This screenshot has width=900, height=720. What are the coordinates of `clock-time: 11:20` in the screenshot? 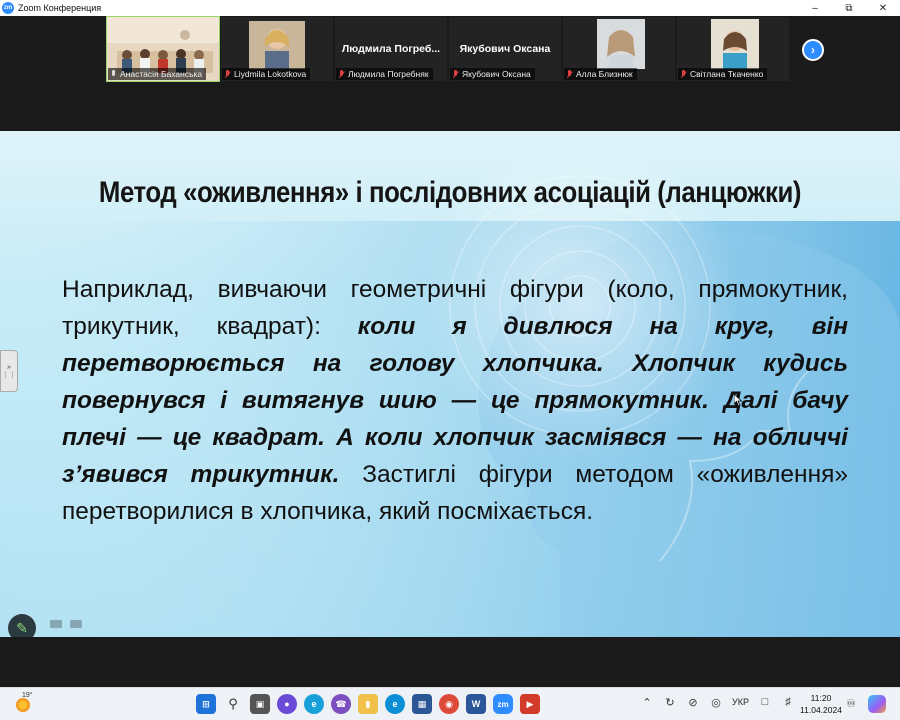 It's located at (821, 698).